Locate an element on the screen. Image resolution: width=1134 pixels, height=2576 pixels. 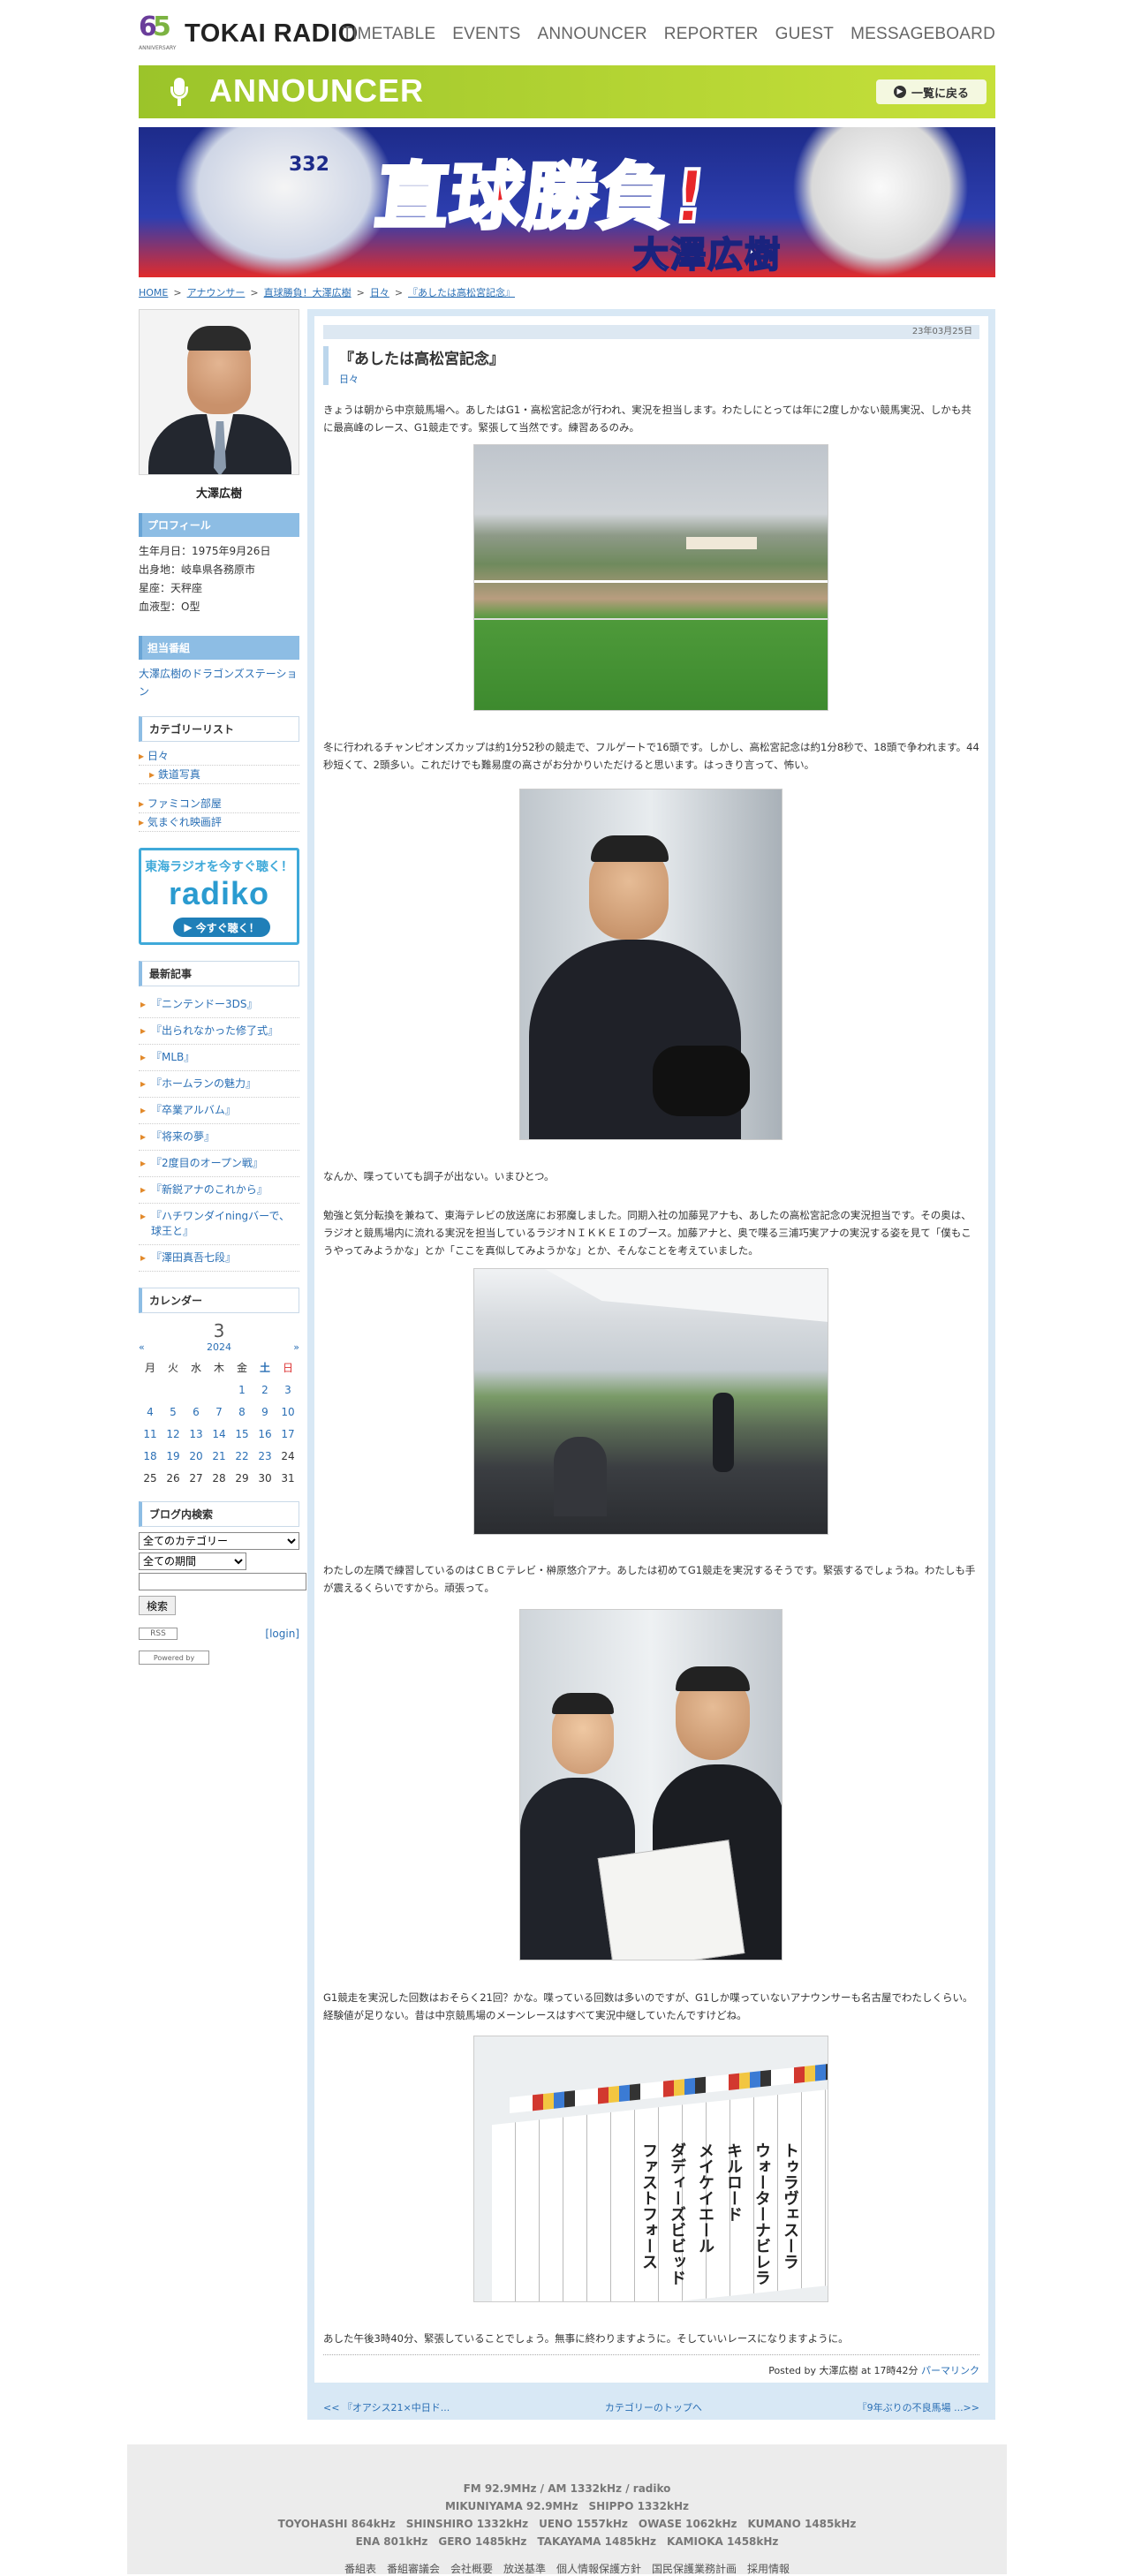
category-list: 日々 鉄道写真 is located at coordinates (219, 766).